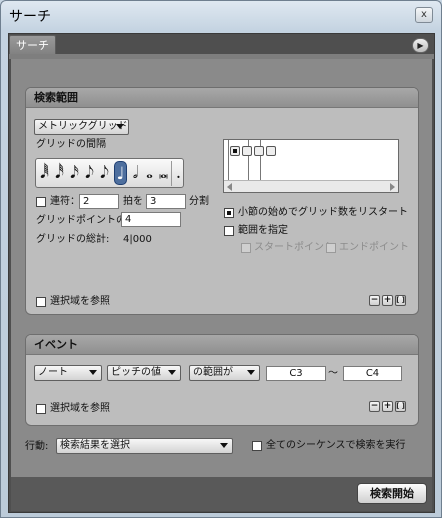 This screenshot has height=518, width=442. Describe the element at coordinates (95, 445) in the screenshot. I see `action-value: 検索結果を選択` at that location.